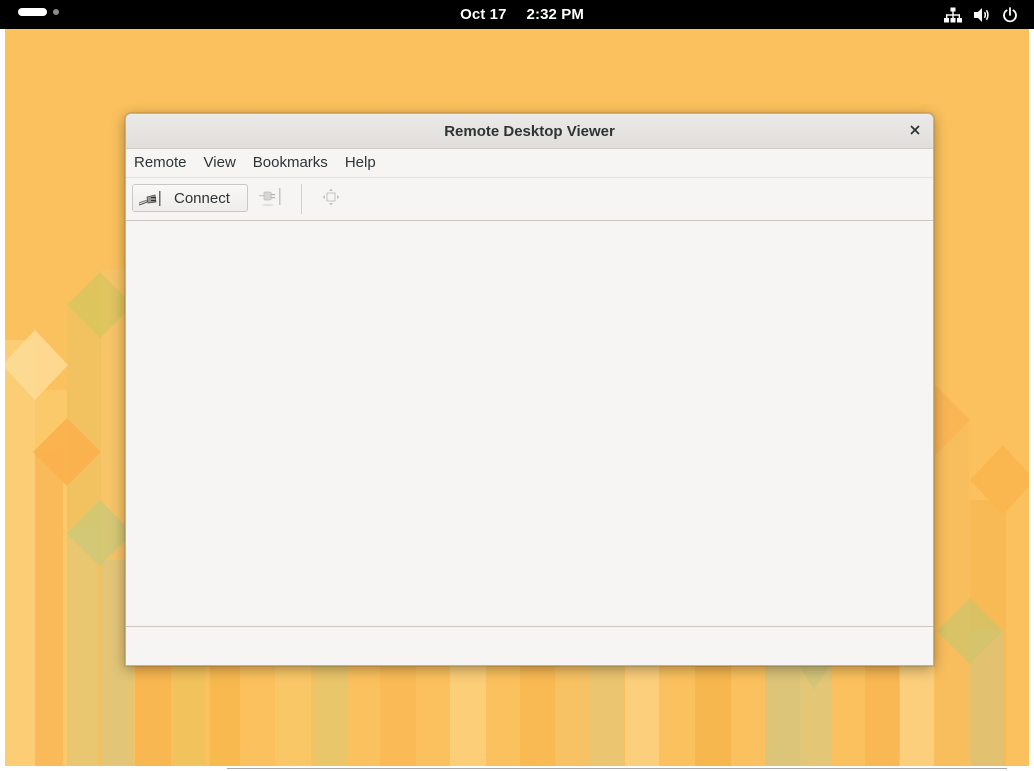  Describe the element at coordinates (160, 163) in the screenshot. I see `menu-remote: Remote` at that location.